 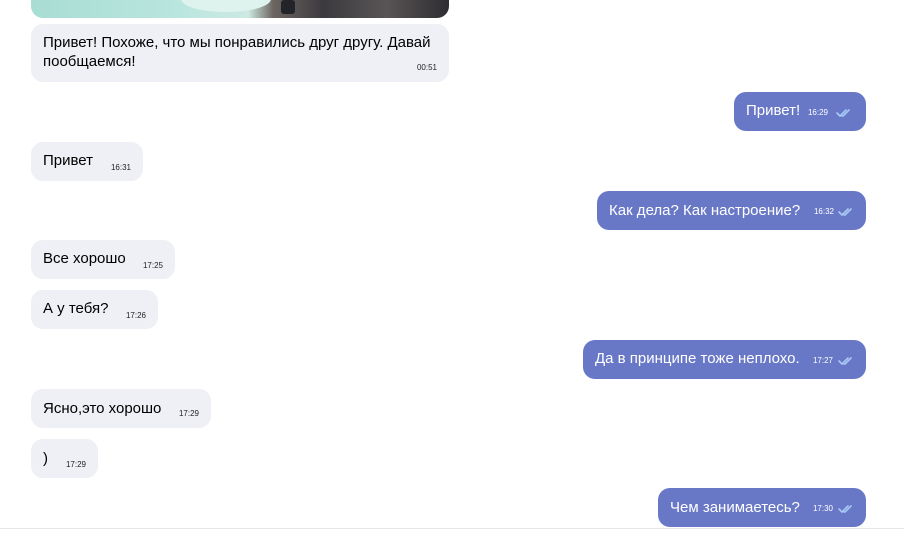 What do you see at coordinates (817, 112) in the screenshot?
I see `message-time: 16:29` at bounding box center [817, 112].